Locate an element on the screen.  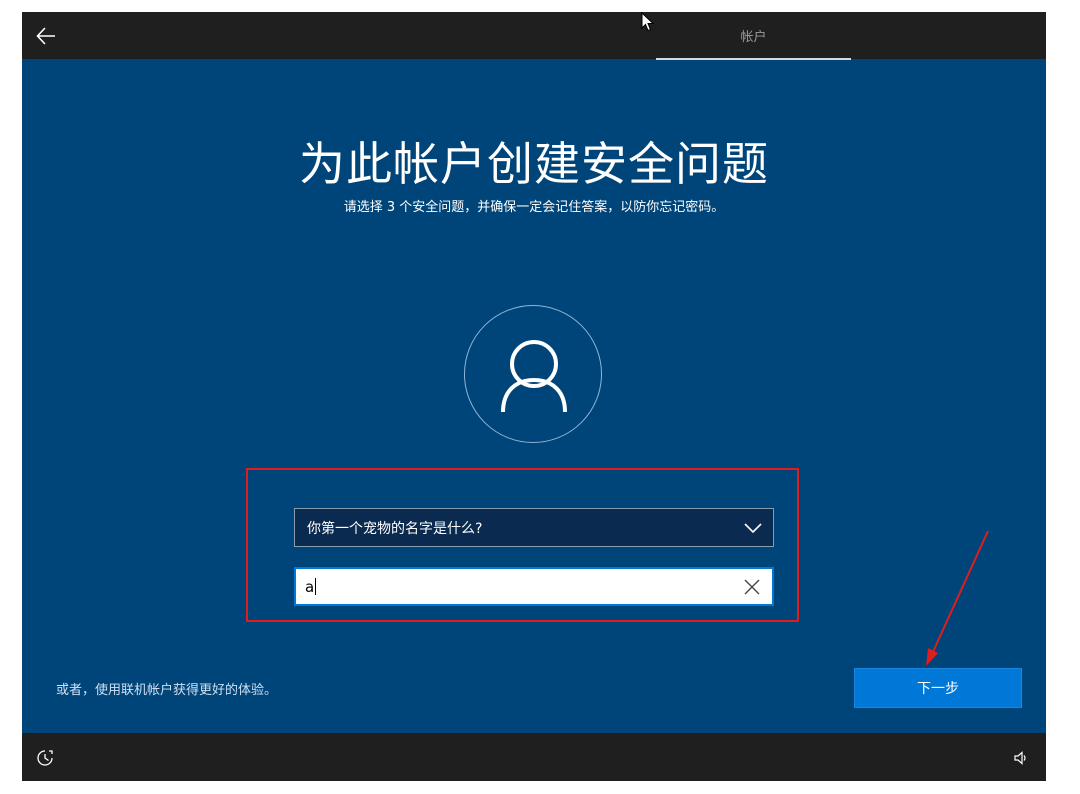
security-answer-value: a is located at coordinates (310, 586).